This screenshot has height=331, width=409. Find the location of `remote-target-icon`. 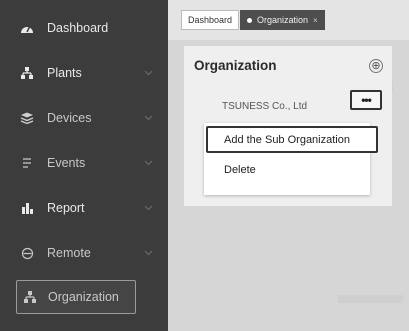

remote-target-icon is located at coordinates (27, 253).